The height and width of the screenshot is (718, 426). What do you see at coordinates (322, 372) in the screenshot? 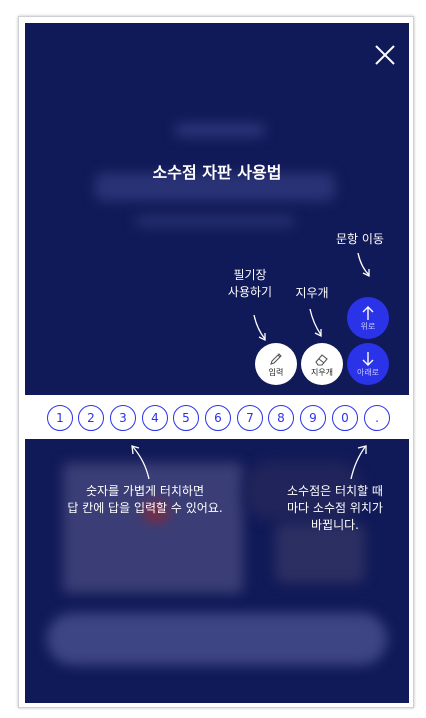
I see `eraser-button-label: 지우개` at bounding box center [322, 372].